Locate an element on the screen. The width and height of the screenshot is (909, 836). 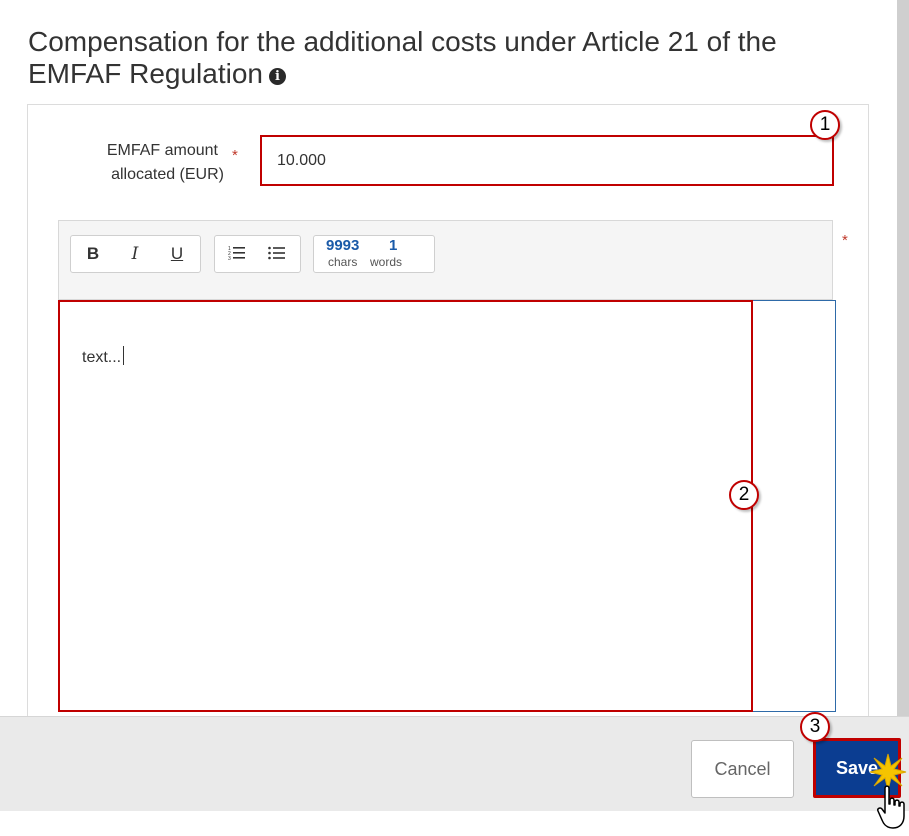
list-button-group: 1 2 3 is located at coordinates (257, 254).